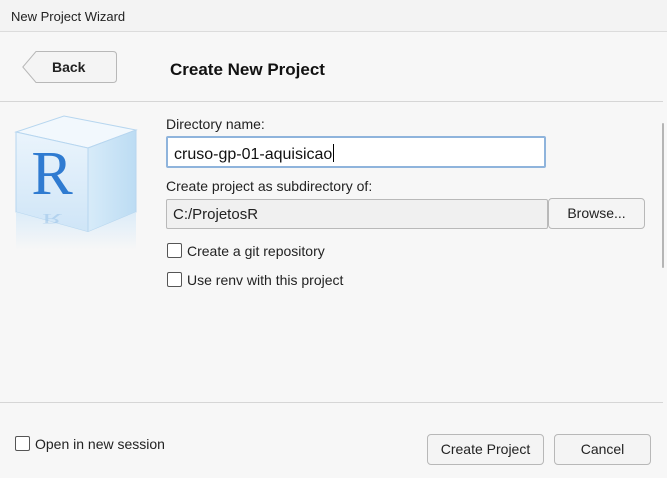  Describe the element at coordinates (333, 16) in the screenshot. I see `title-bar: New Project Wizard` at that location.